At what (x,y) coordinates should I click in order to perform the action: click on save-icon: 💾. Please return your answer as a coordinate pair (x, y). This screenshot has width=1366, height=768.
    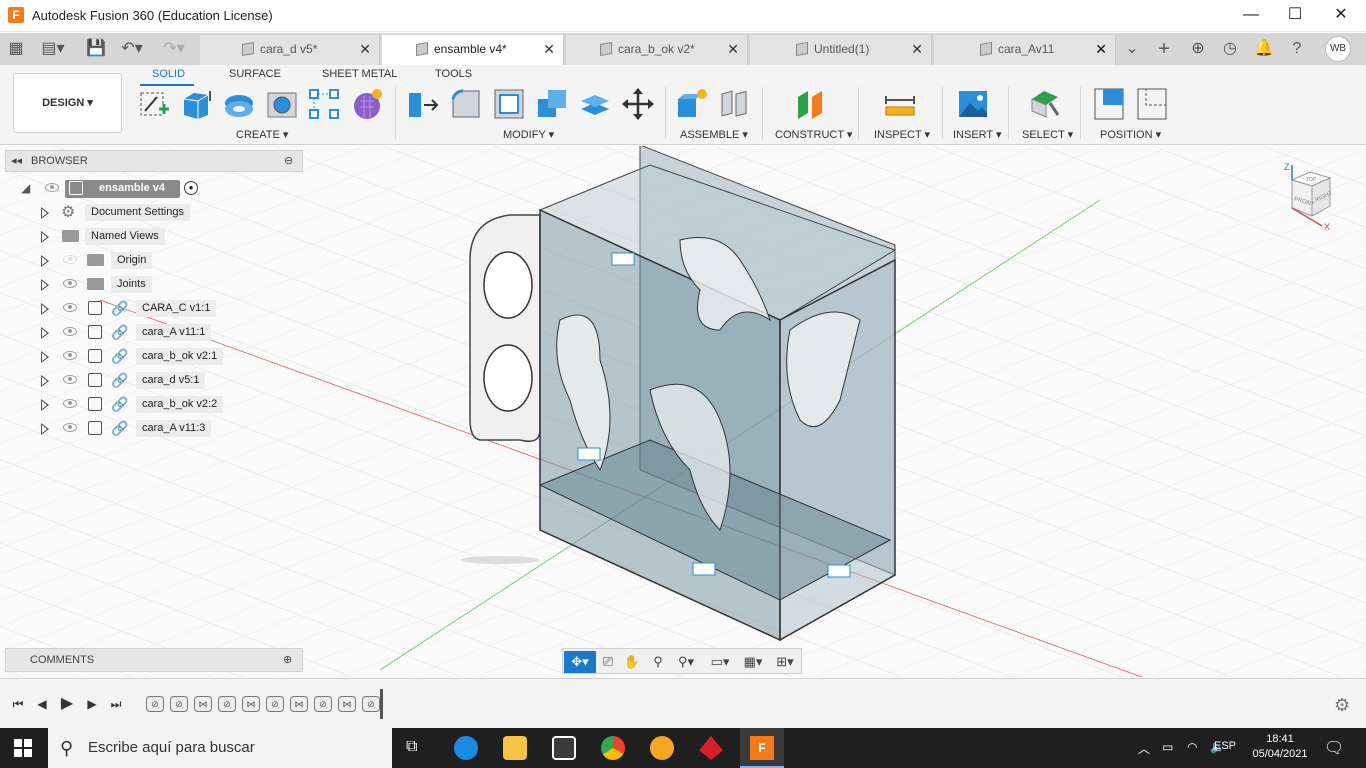
    Looking at the image, I should click on (96, 49).